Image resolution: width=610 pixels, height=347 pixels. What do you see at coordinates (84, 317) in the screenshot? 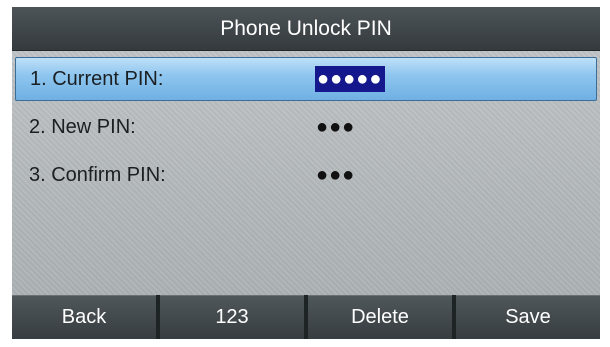
I see `back-button: Back` at bounding box center [84, 317].